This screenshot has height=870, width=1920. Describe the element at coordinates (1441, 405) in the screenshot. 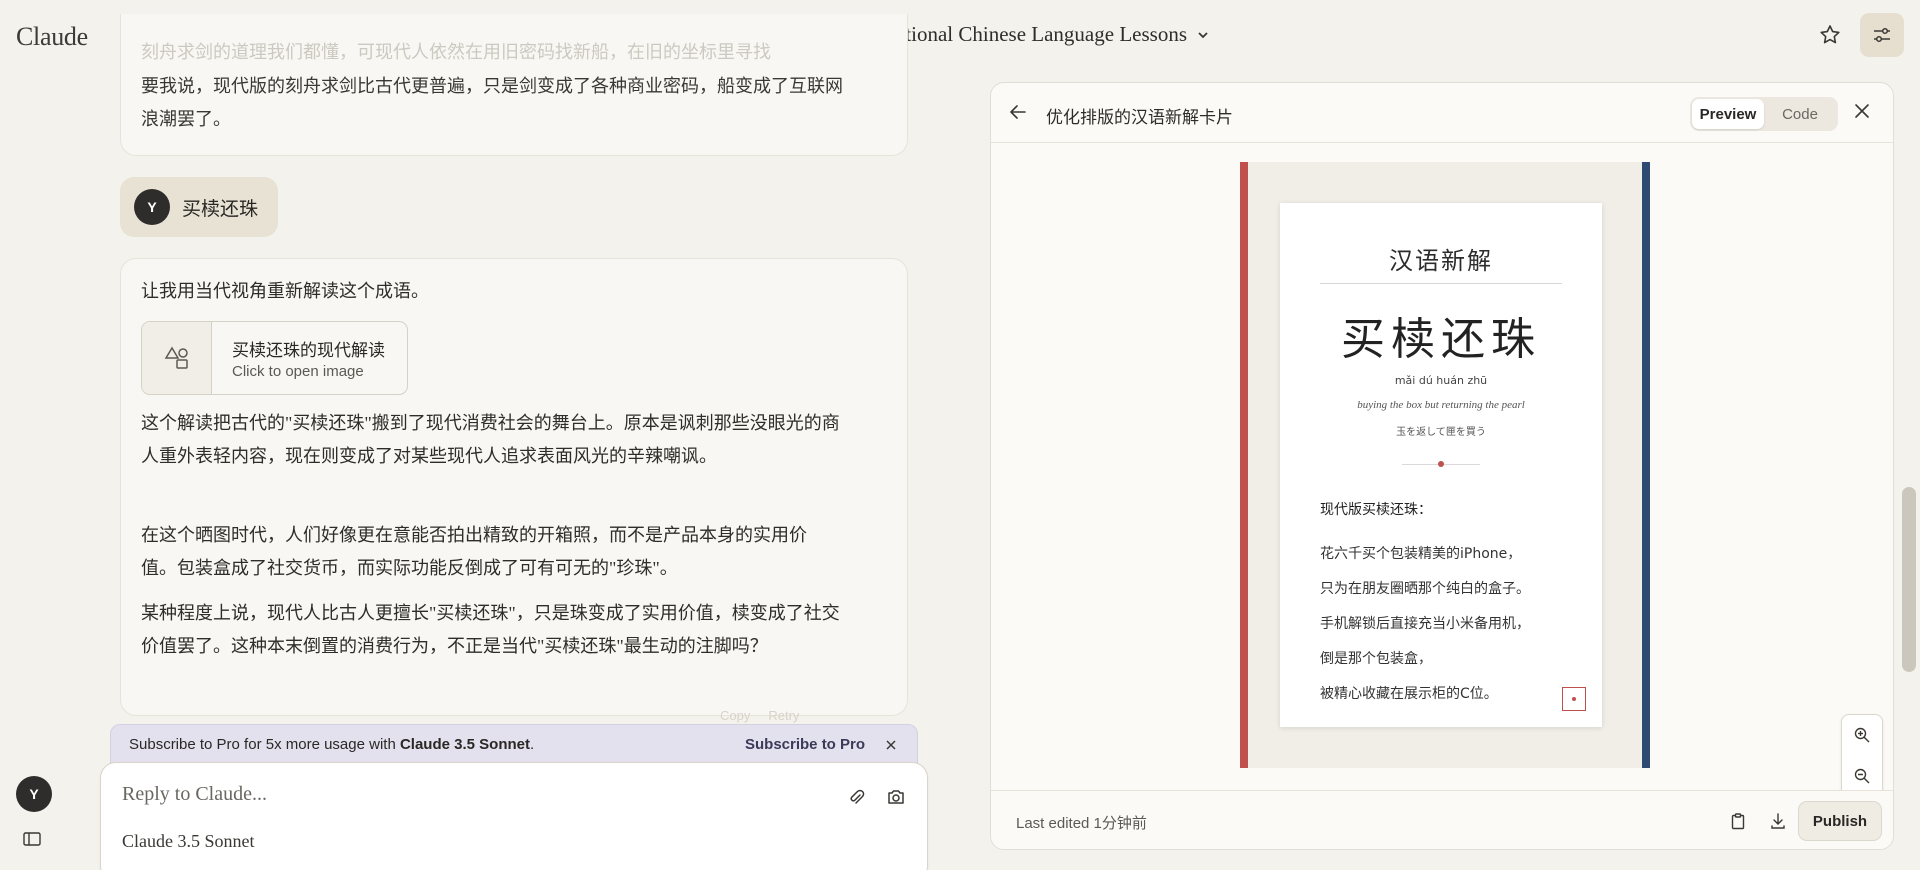

I see `card-english: buying the box but returning the pearl` at that location.